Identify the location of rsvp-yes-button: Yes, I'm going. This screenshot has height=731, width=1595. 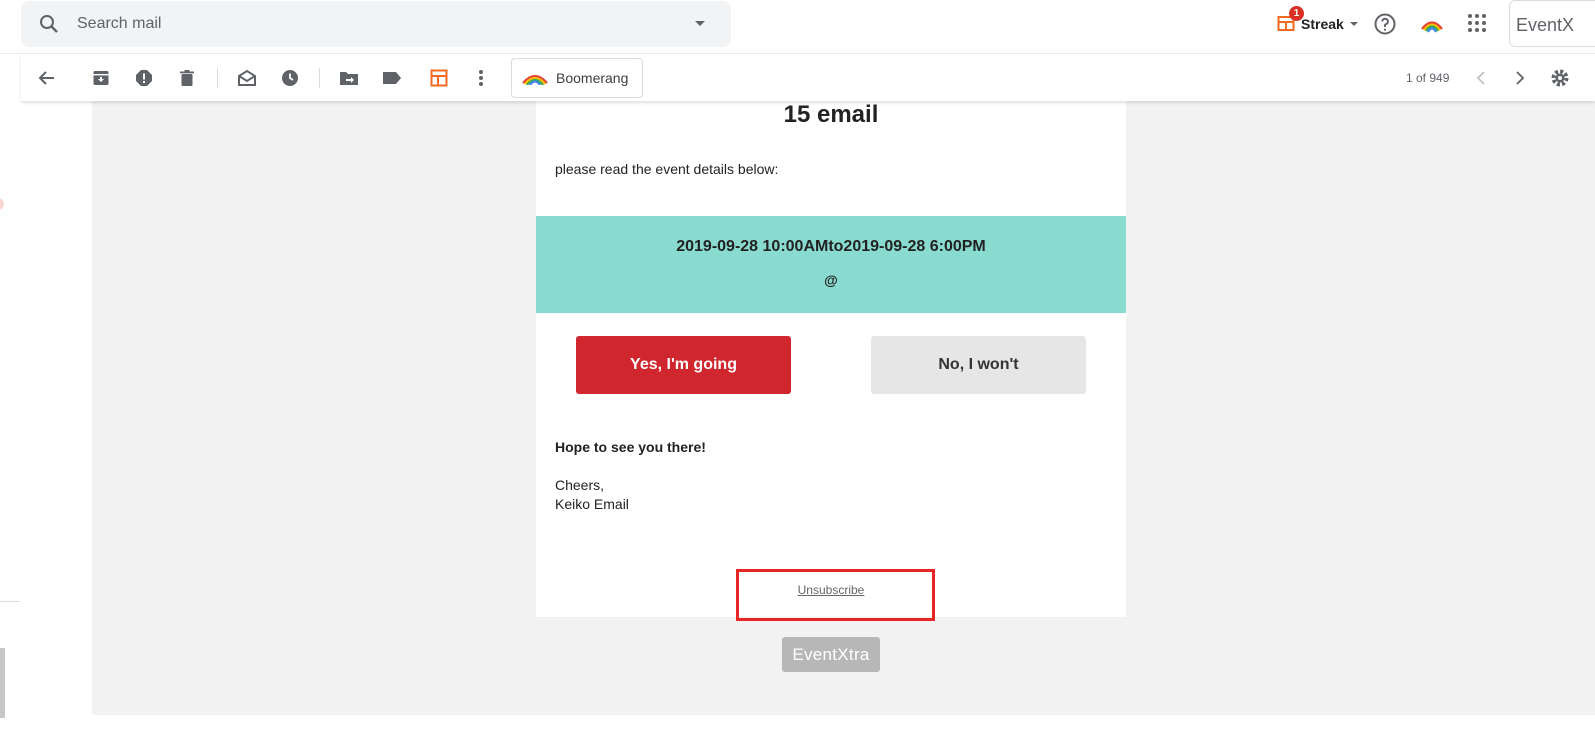
(683, 365).